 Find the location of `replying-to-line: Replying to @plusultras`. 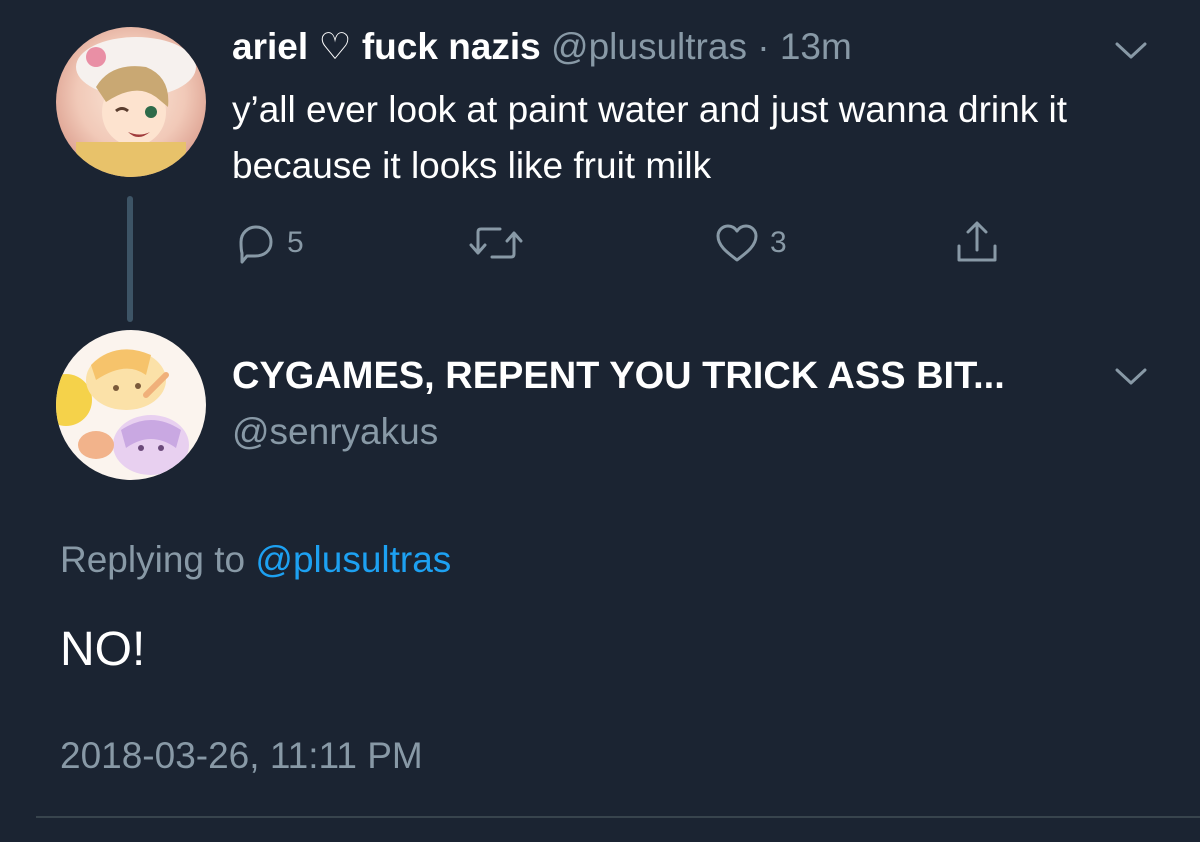

replying-to-line: Replying to @plusultras is located at coordinates (255, 560).